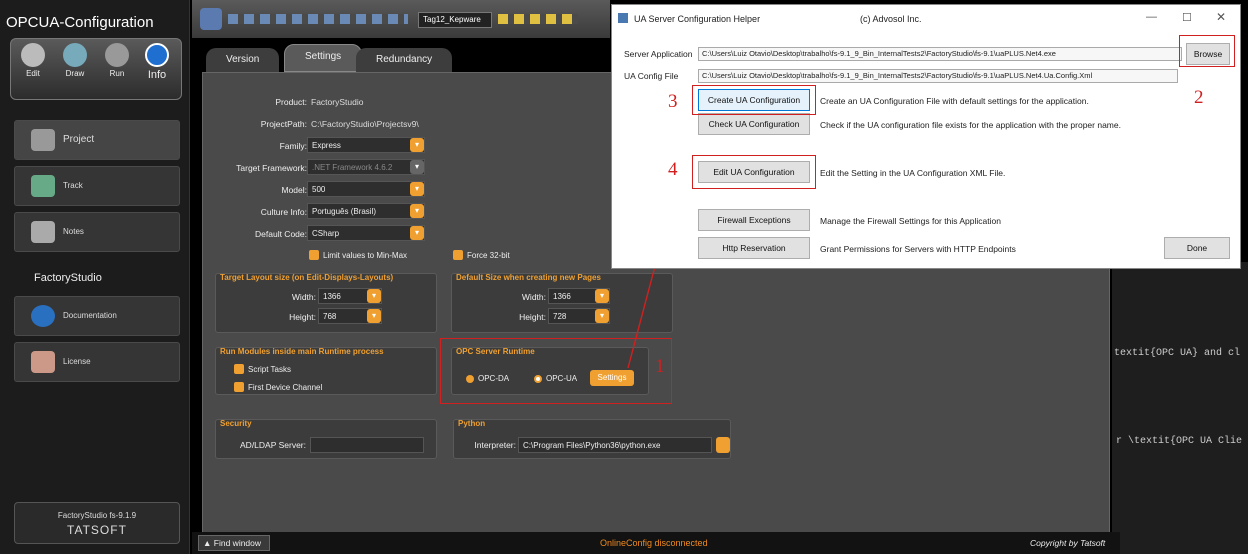 The height and width of the screenshot is (554, 1248). Describe the element at coordinates (673, 169) in the screenshot. I see `annotation-number-4: 4` at that location.